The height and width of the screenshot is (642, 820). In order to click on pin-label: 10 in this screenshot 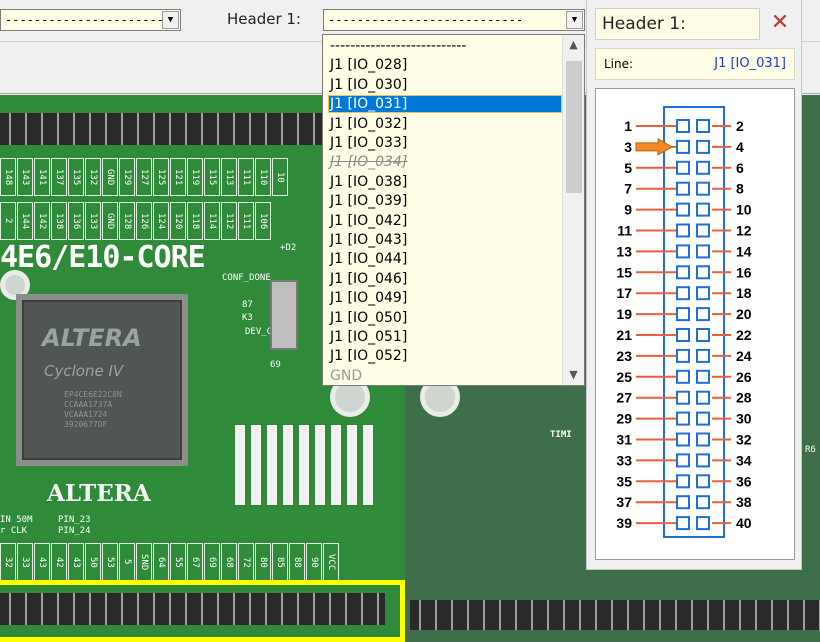, I will do `click(280, 177)`.